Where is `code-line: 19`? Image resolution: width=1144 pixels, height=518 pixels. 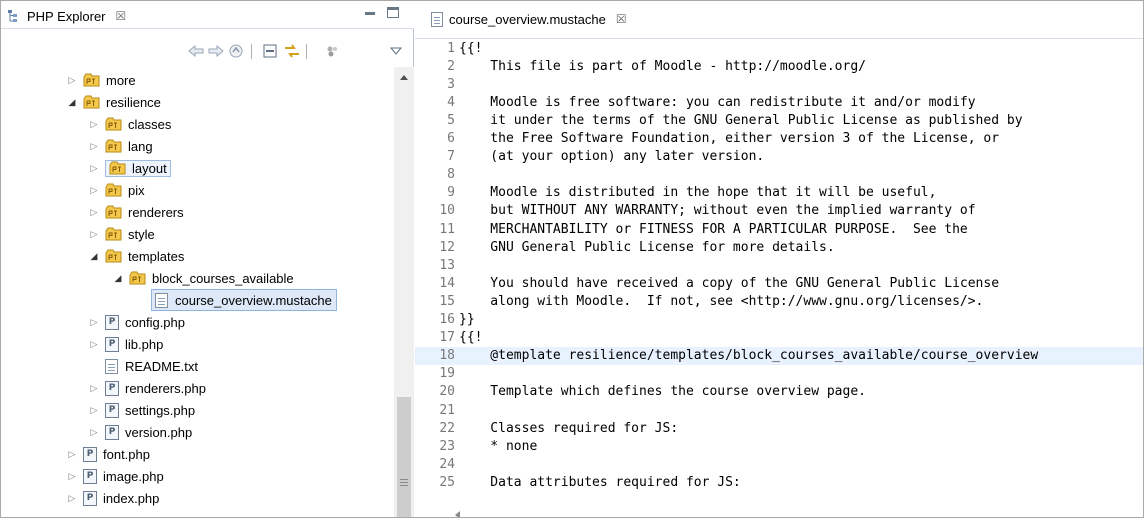
code-line: 19 is located at coordinates (779, 374).